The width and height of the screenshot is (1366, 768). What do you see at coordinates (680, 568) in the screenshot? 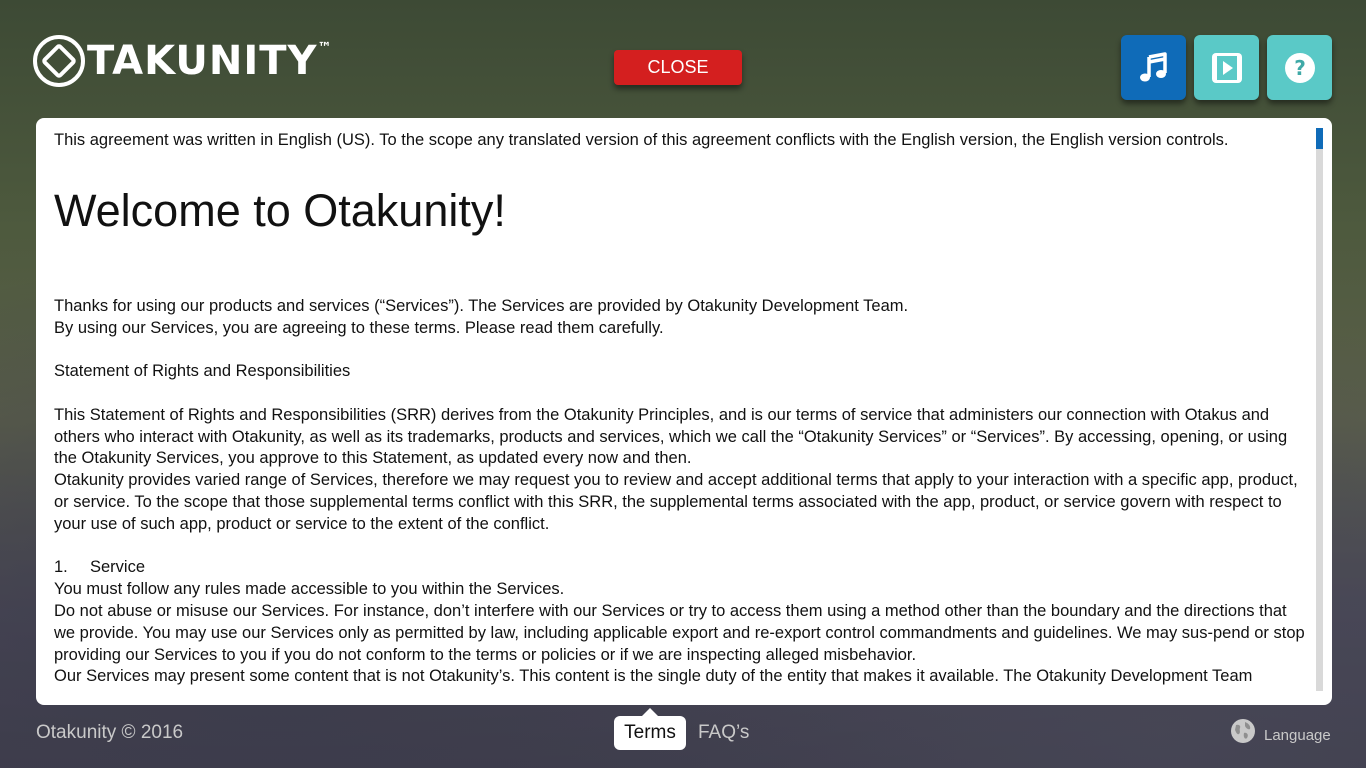
I see `terms-item-heading: 1. Service` at bounding box center [680, 568].